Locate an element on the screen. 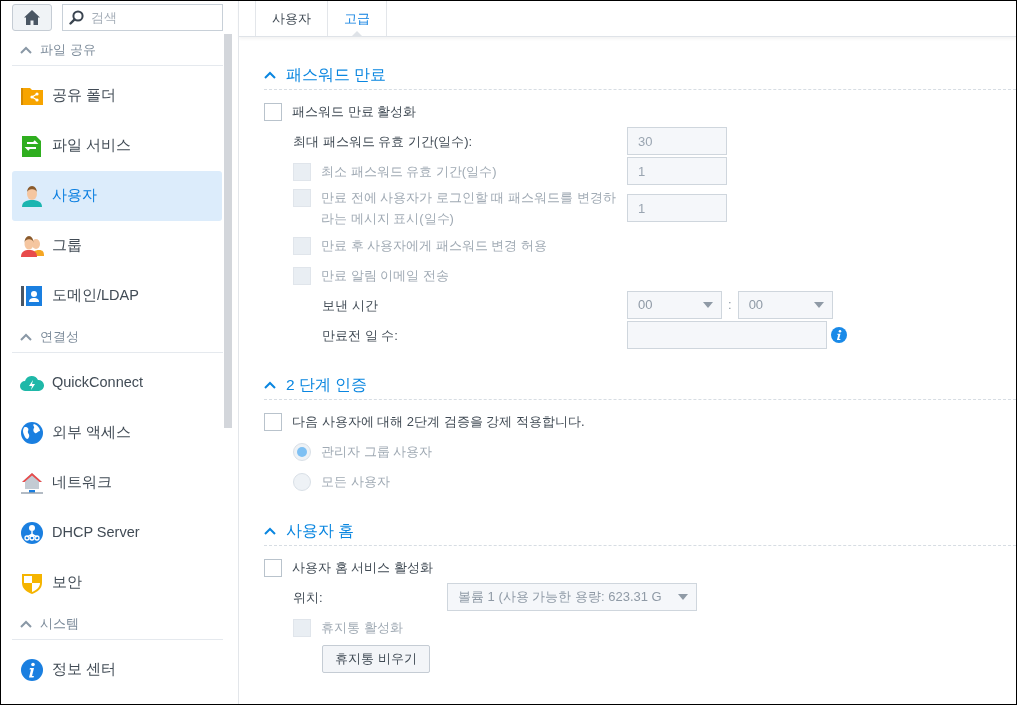 Image resolution: width=1017 pixels, height=705 pixels. id-card-icon is located at coordinates (32, 296).